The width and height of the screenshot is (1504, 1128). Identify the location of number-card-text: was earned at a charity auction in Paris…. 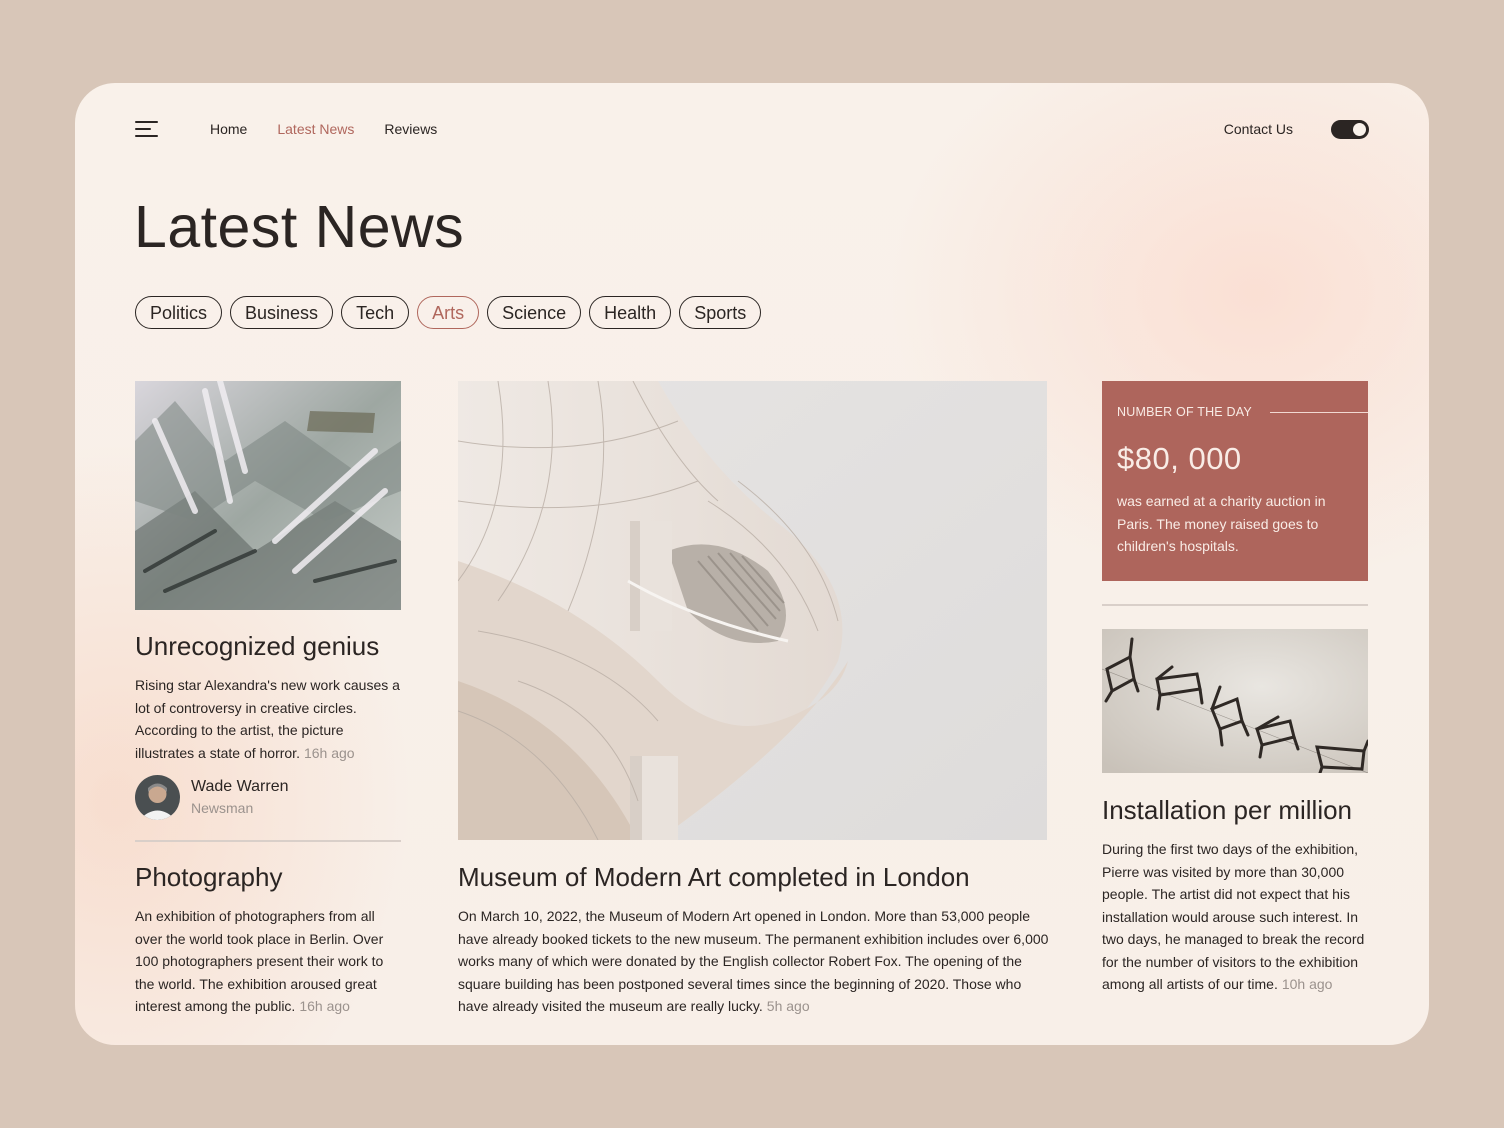
(1221, 523).